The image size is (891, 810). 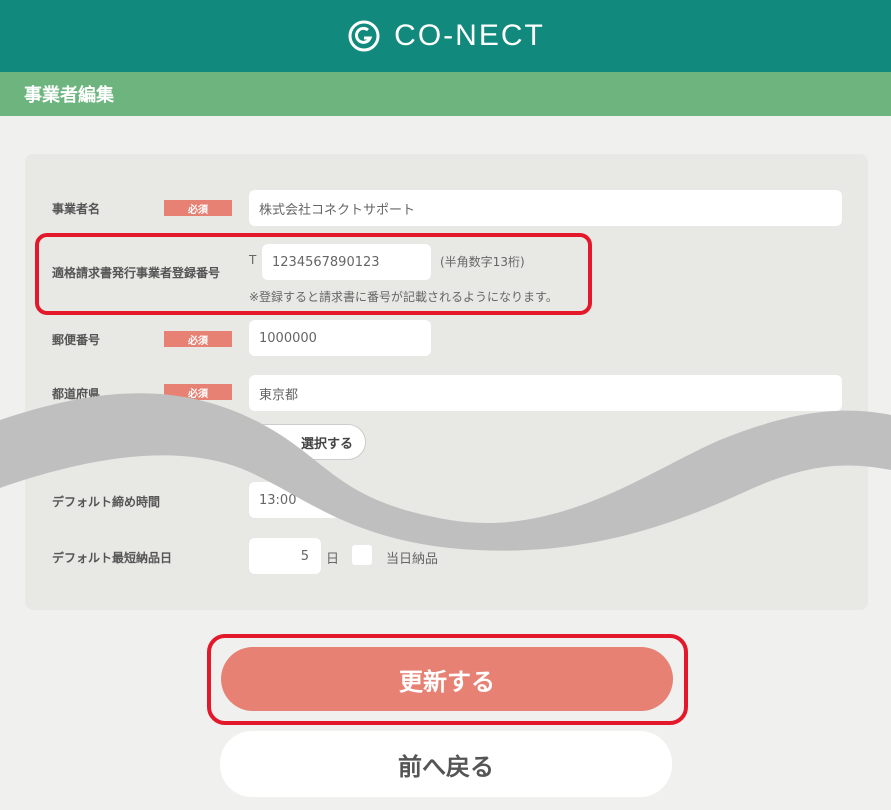 What do you see at coordinates (294, 500) in the screenshot?
I see `closing-time-input: 13:00` at bounding box center [294, 500].